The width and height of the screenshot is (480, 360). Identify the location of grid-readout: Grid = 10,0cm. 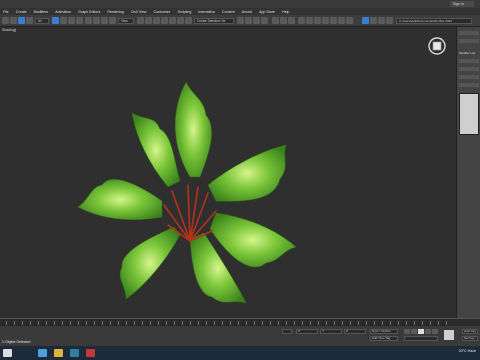
(384, 331).